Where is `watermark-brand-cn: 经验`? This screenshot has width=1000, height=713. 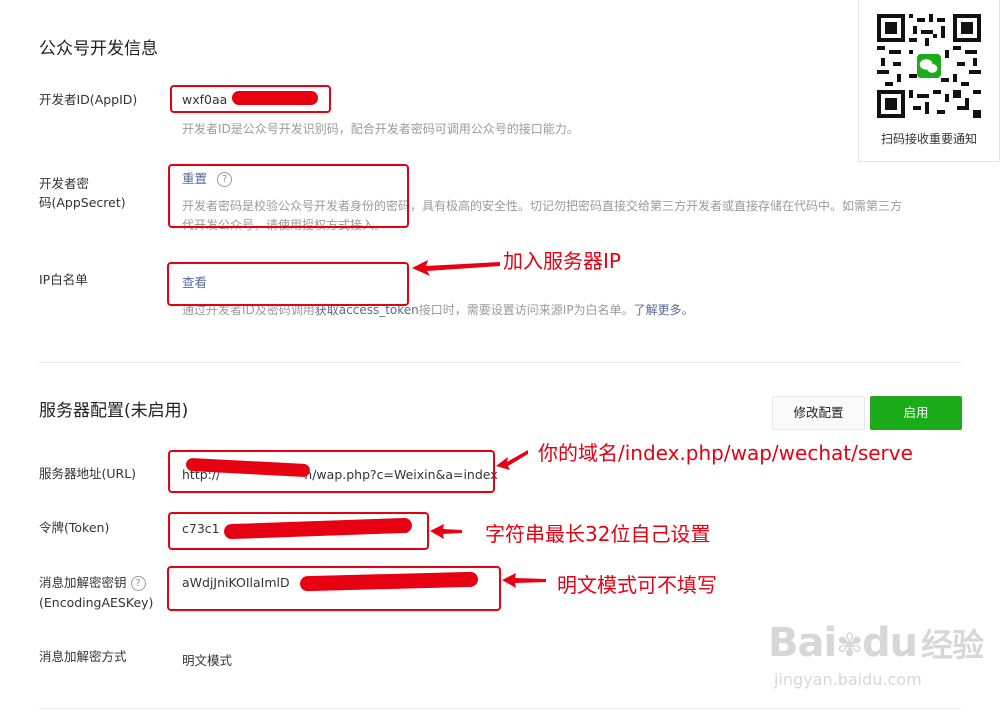 watermark-brand-cn: 经验 is located at coordinates (952, 645).